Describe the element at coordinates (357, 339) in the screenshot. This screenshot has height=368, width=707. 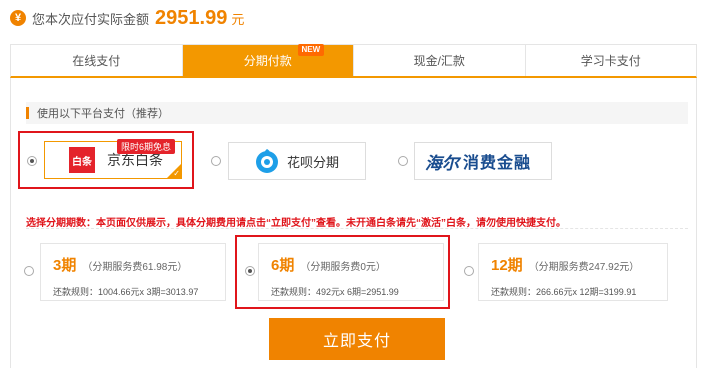
I see `pay-now-button: 立即支付` at that location.